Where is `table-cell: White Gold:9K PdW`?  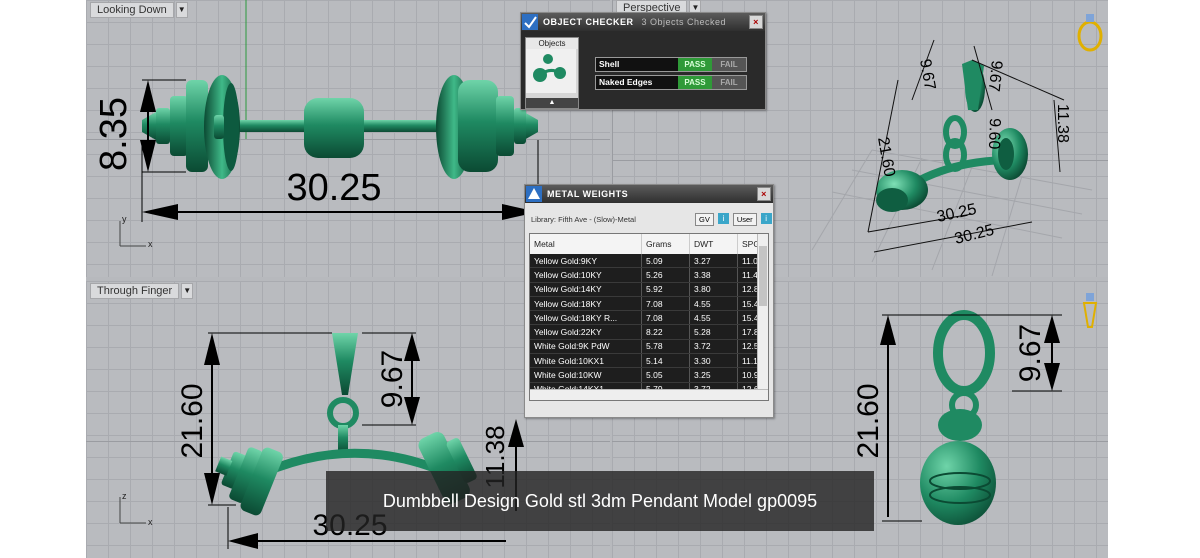 table-cell: White Gold:9K PdW is located at coordinates (586, 347).